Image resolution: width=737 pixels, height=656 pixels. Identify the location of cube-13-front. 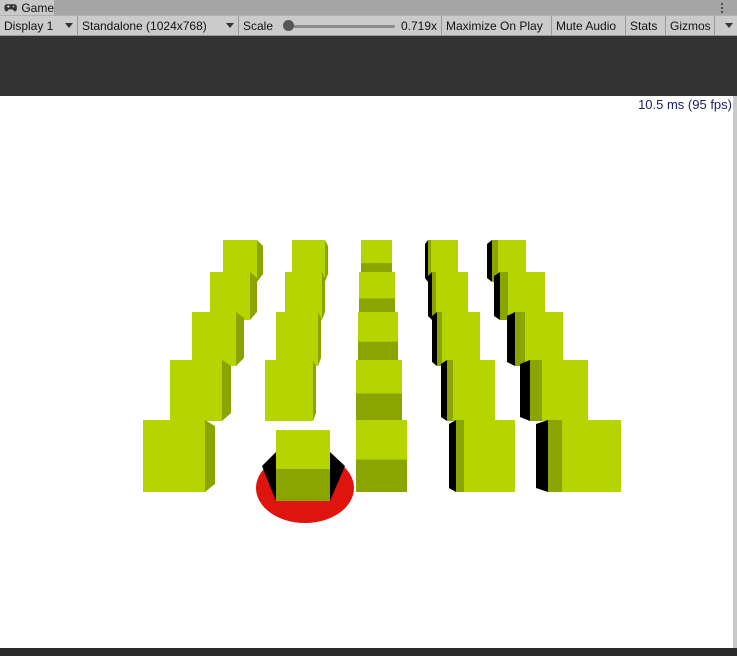
(461, 339).